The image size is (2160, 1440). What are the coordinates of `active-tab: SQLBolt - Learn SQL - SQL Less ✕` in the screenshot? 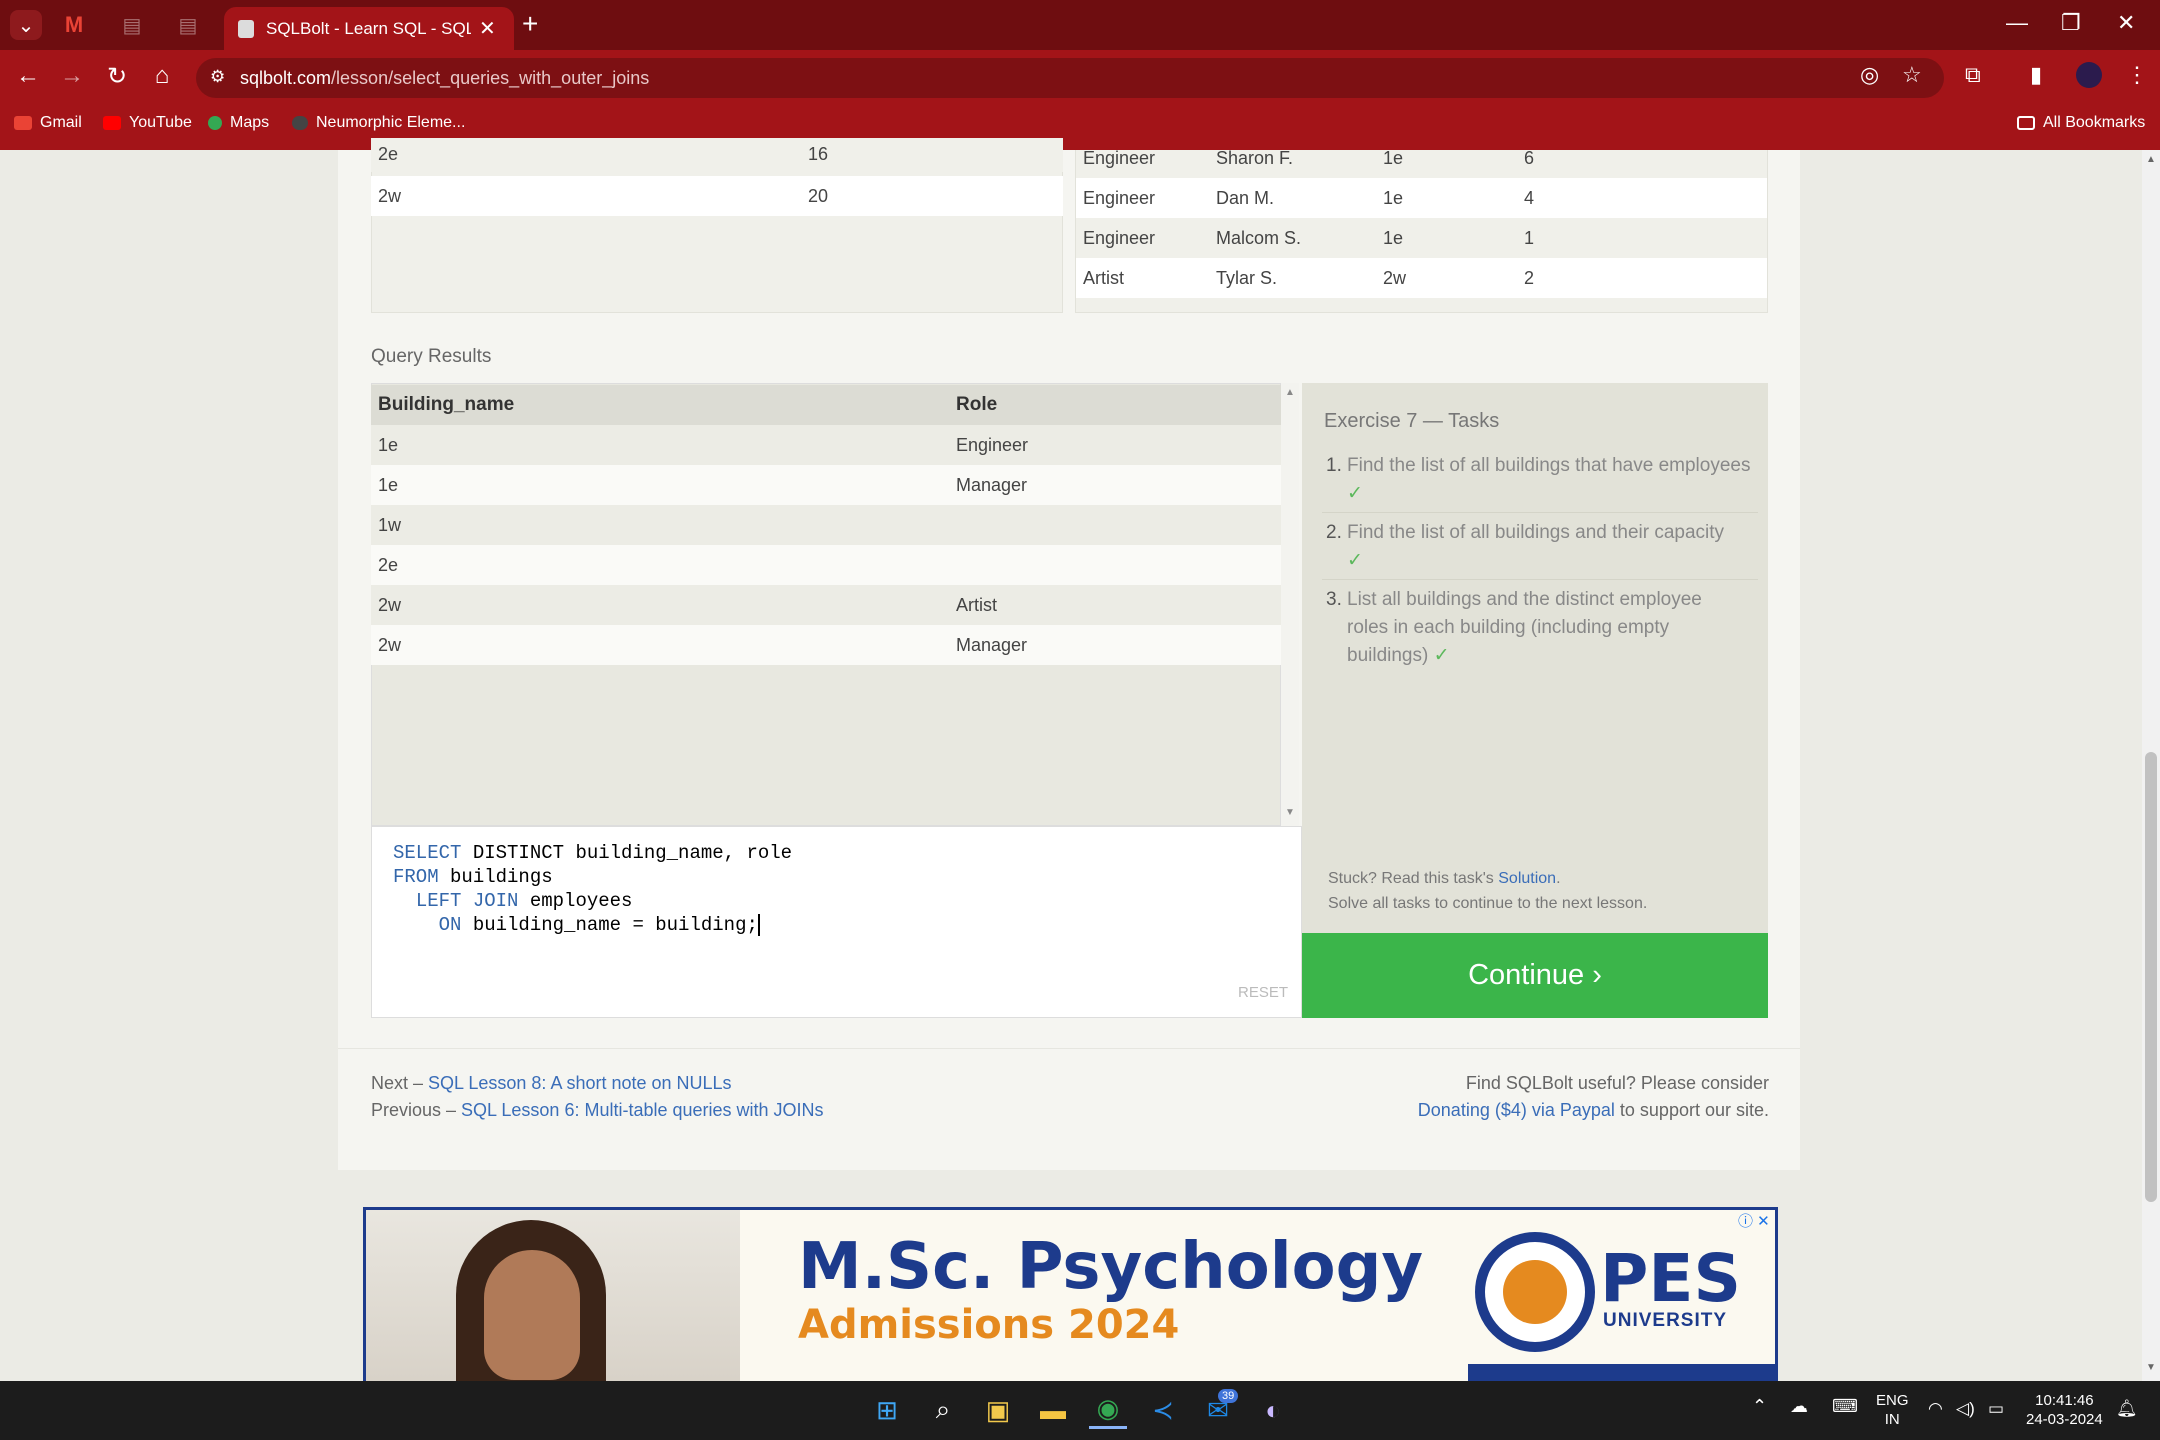 It's located at (369, 28).